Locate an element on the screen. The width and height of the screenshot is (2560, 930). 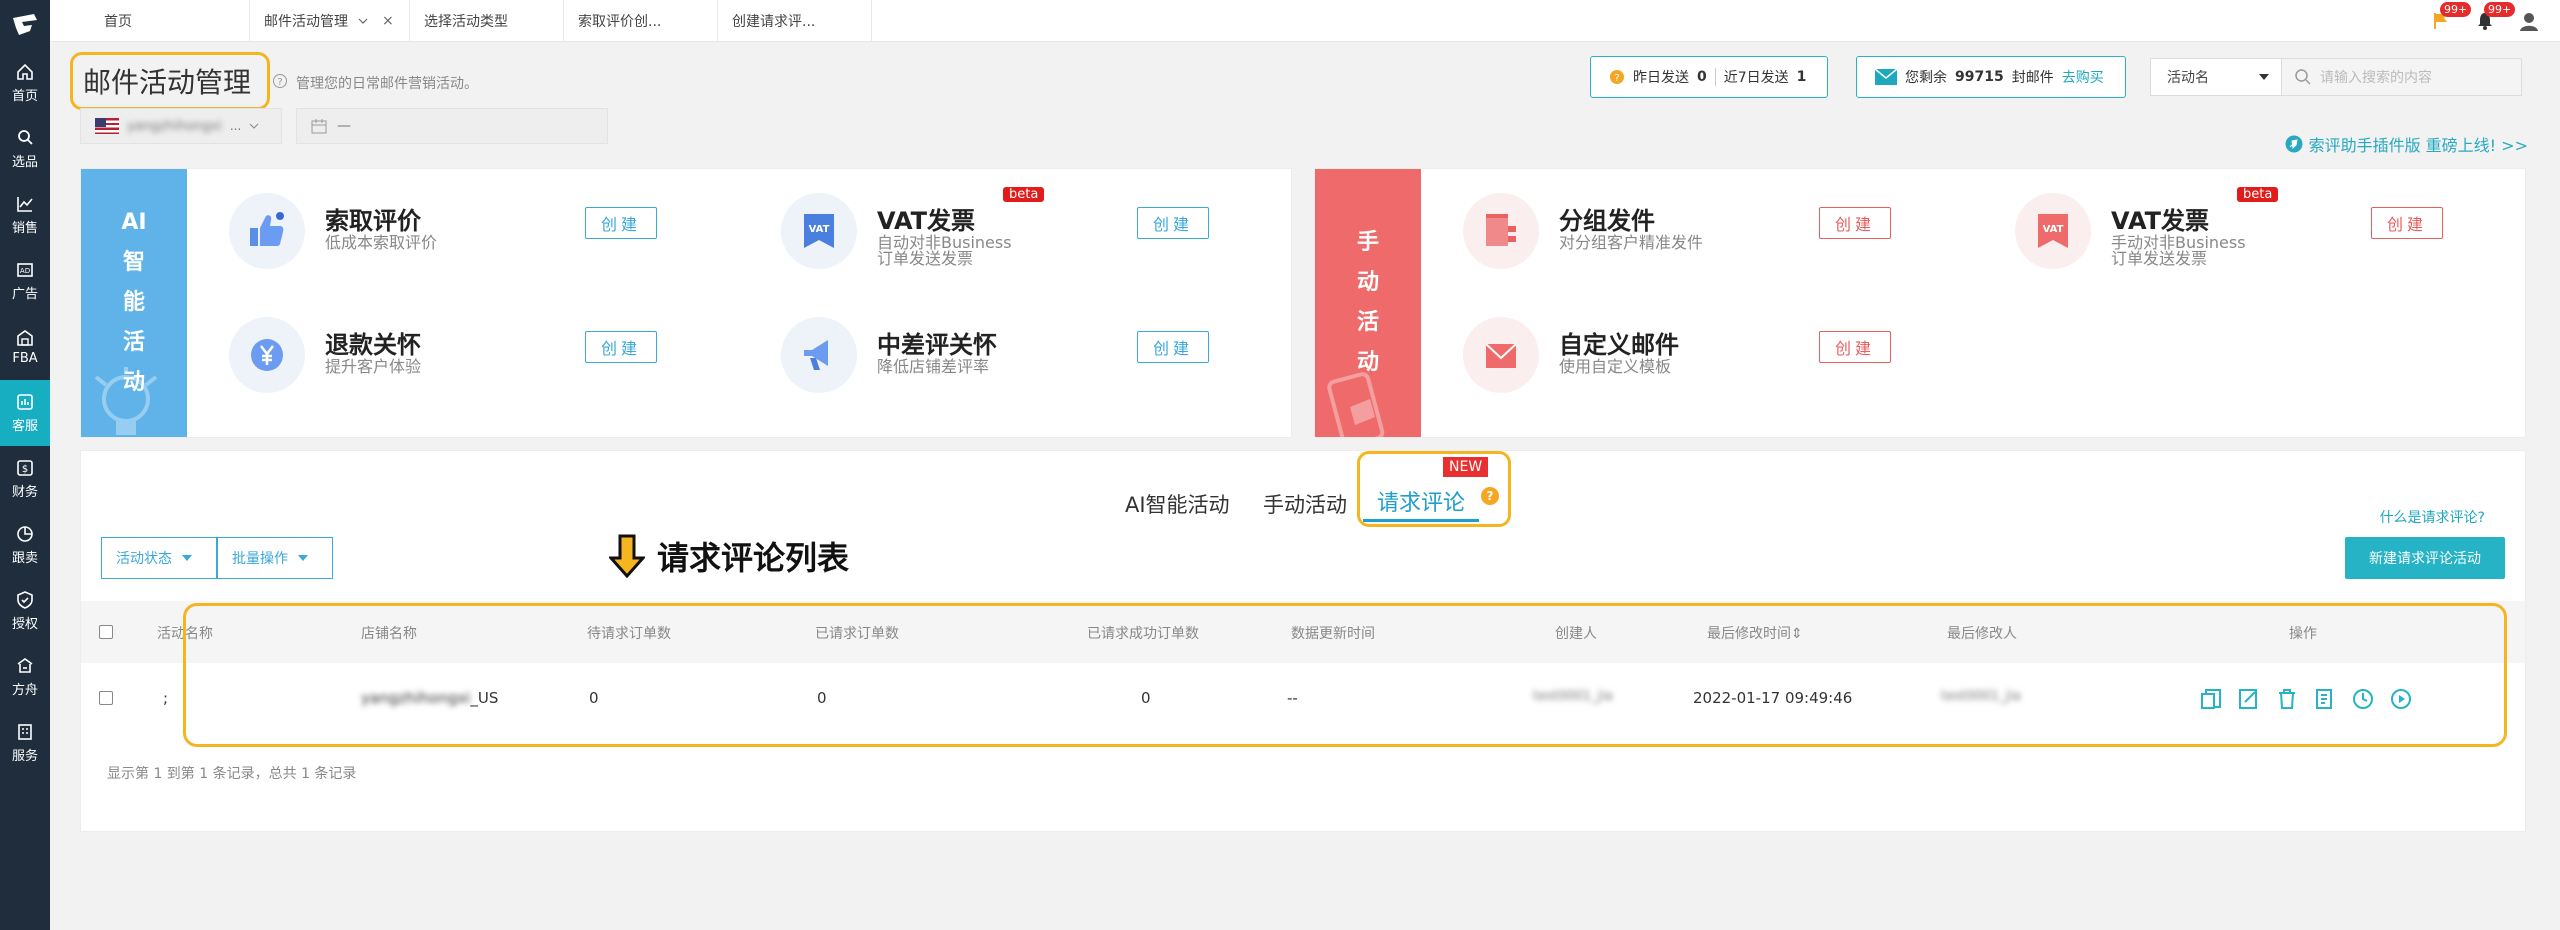
tab-label: 首页 is located at coordinates (118, 22).